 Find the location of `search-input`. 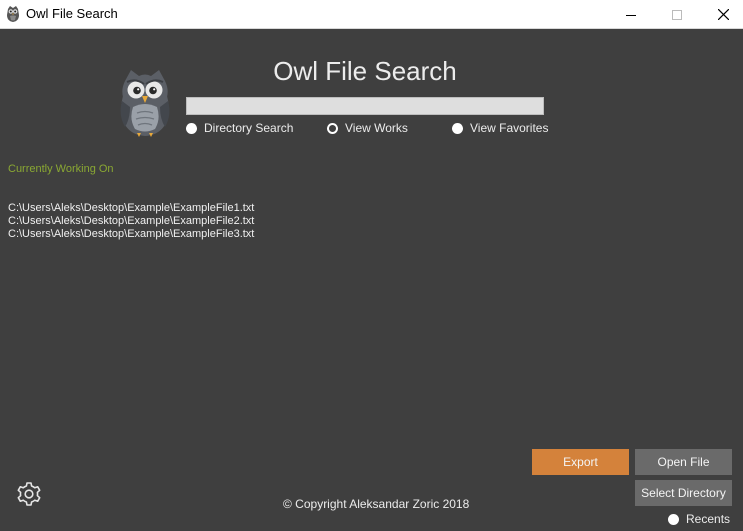

search-input is located at coordinates (365, 106).